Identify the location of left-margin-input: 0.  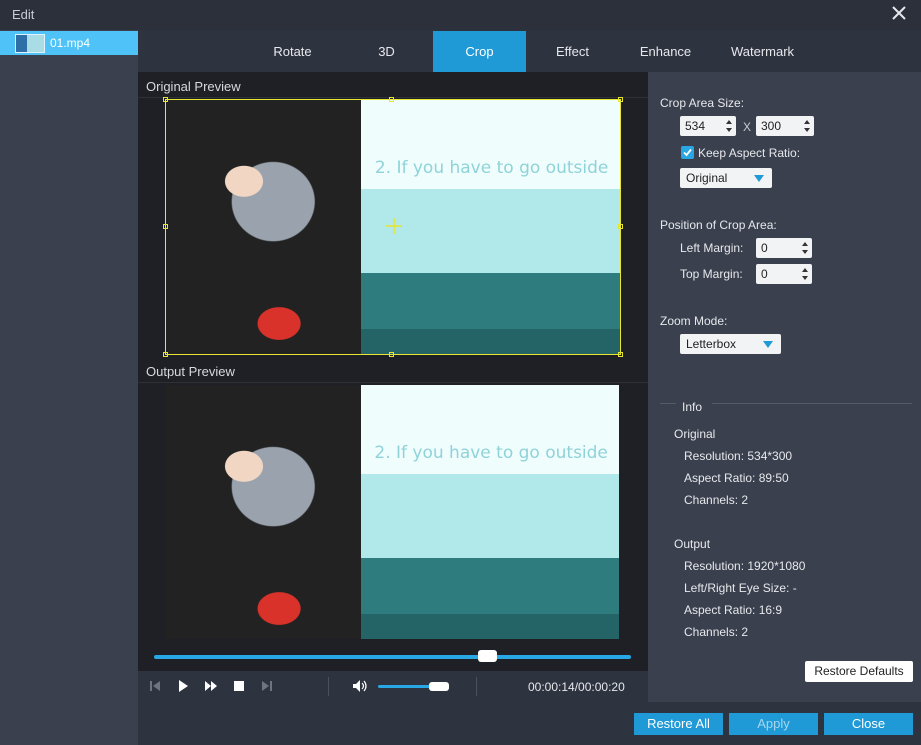
(784, 248).